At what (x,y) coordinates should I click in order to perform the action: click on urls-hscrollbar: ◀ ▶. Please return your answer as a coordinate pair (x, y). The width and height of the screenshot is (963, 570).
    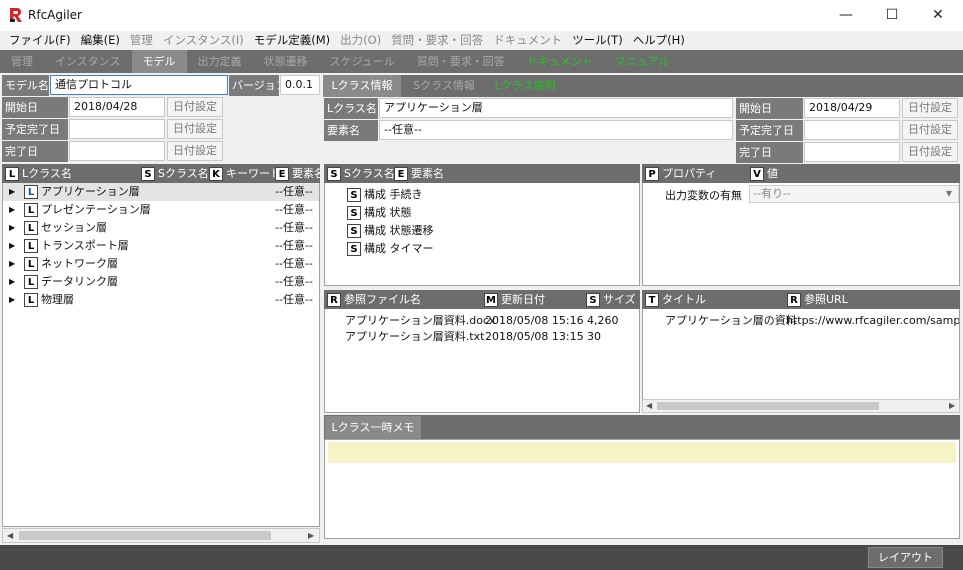
    Looking at the image, I should click on (801, 406).